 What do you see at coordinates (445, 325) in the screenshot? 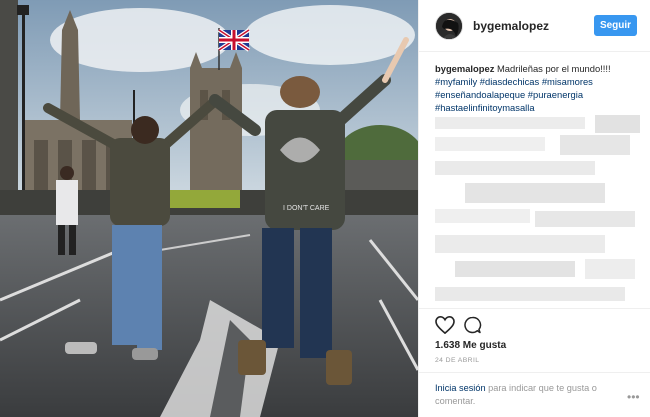
I see `heart-icon` at bounding box center [445, 325].